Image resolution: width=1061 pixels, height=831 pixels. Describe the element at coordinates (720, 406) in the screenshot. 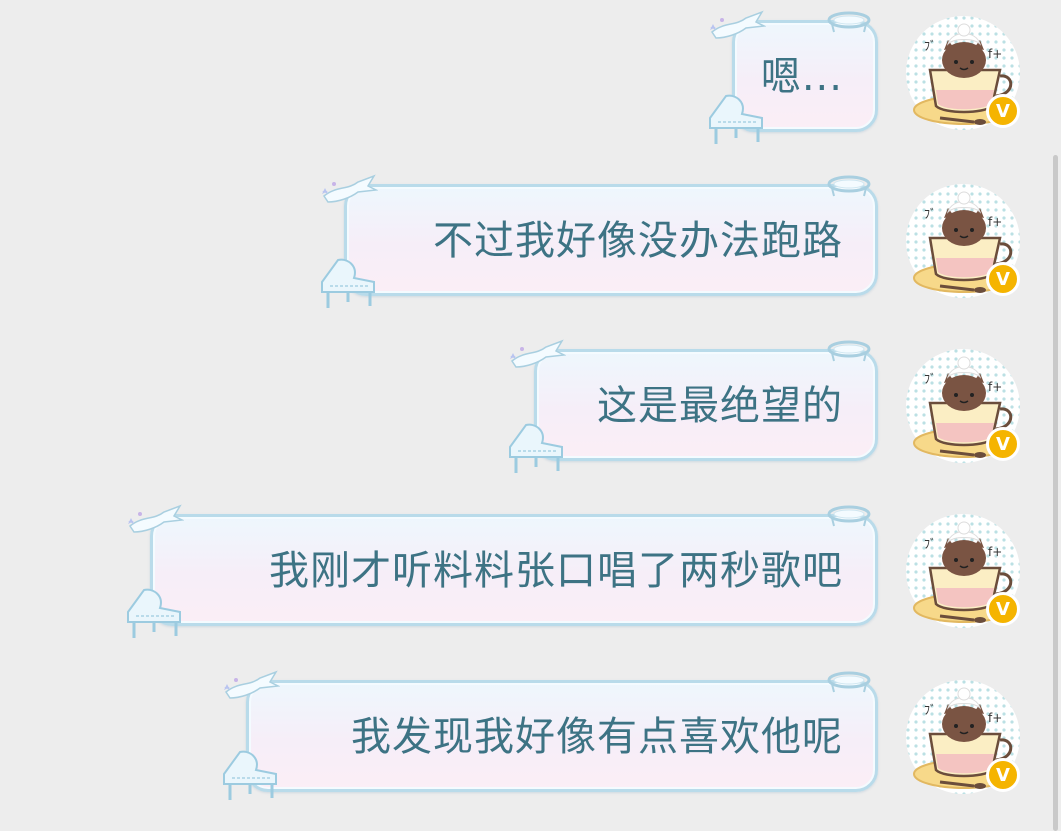

I see `message-text: 这是最绝望的` at that location.